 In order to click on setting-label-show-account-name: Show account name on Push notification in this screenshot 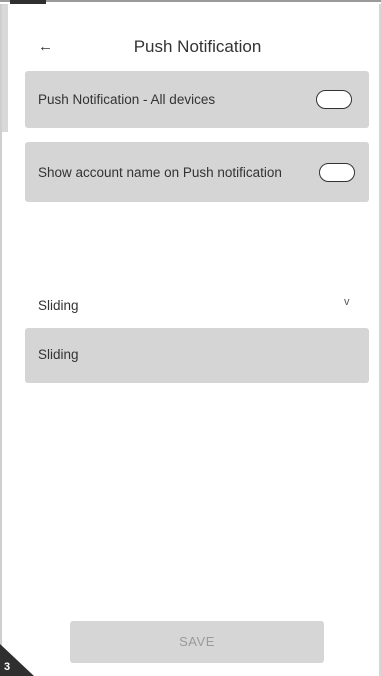, I will do `click(160, 172)`.